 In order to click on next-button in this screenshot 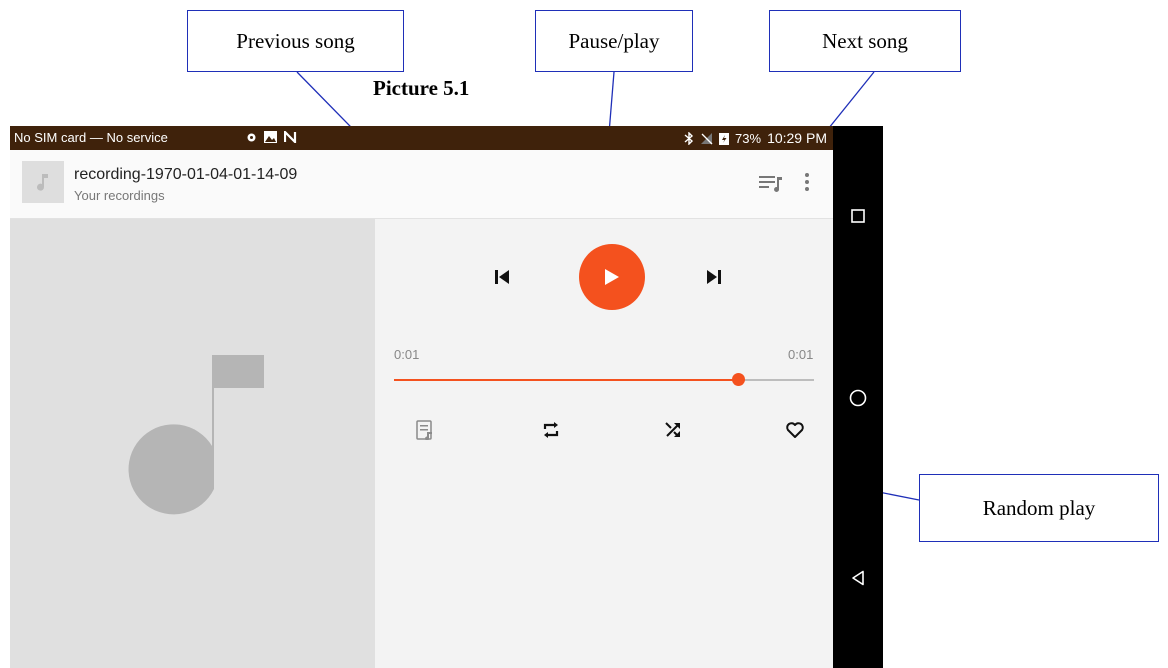, I will do `click(714, 277)`.